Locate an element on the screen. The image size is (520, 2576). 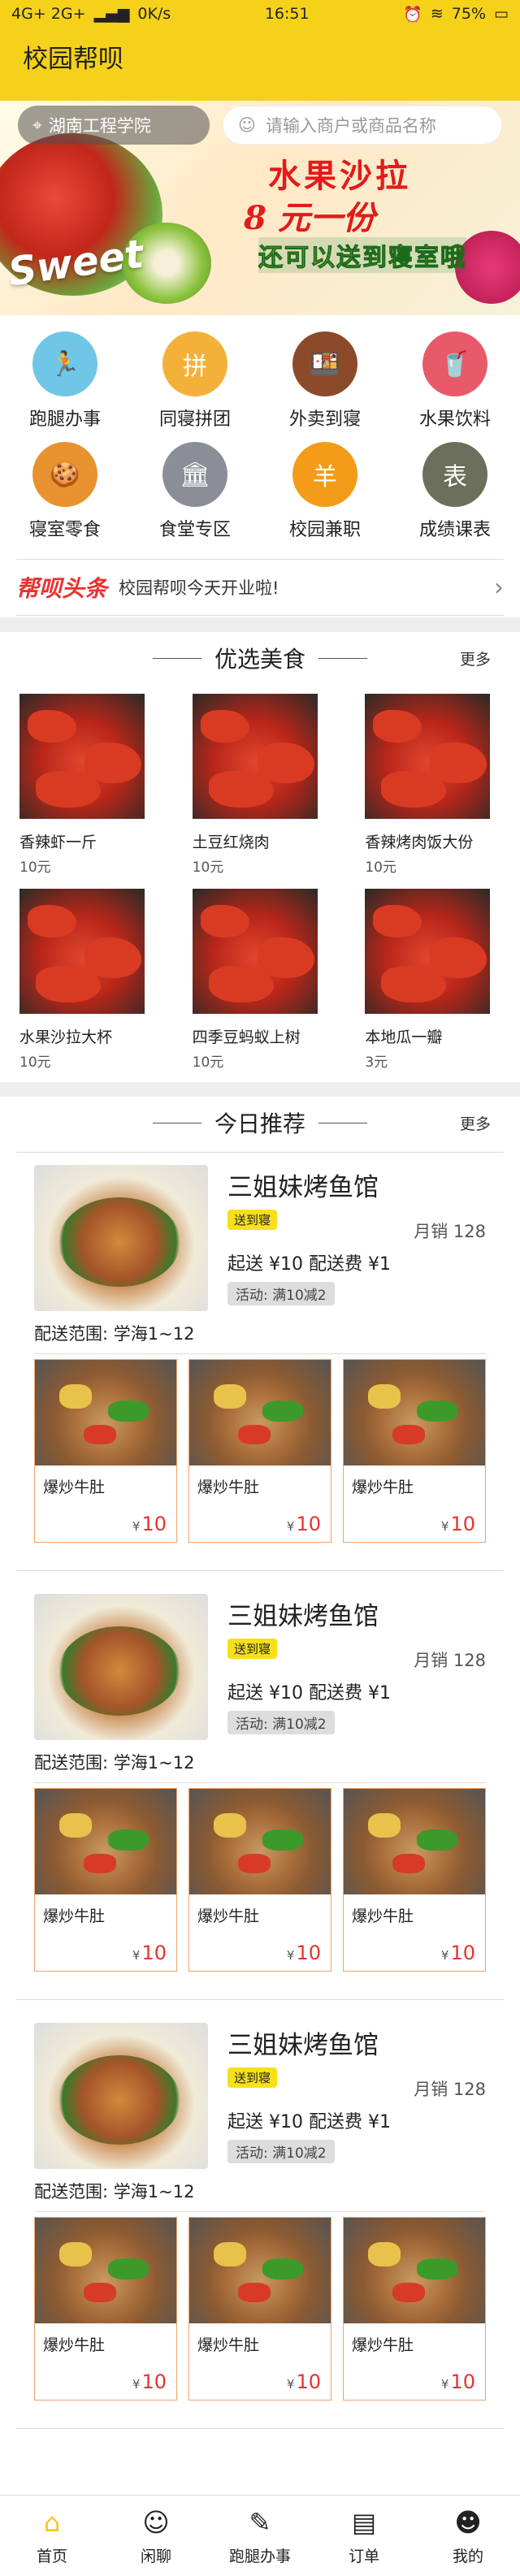
food-card: 土豆红烧肉 10元 is located at coordinates (260, 791).